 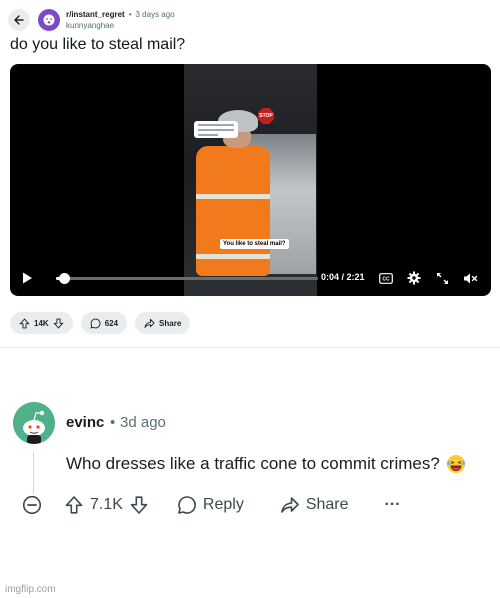 What do you see at coordinates (442, 278) in the screenshot?
I see `fullscreen-icon` at bounding box center [442, 278].